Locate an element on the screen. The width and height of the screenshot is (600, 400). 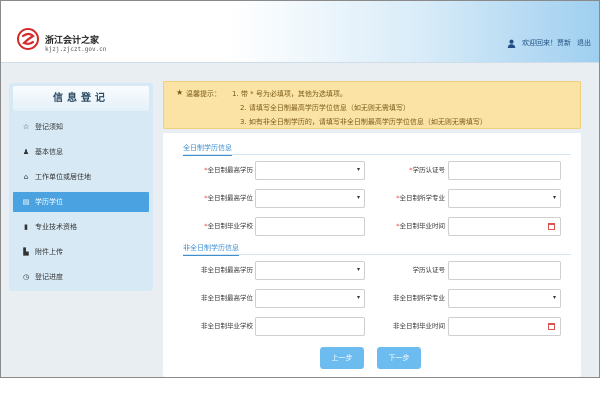
parttime-school-label: 非全日制毕业学校 is located at coordinates (227, 326).